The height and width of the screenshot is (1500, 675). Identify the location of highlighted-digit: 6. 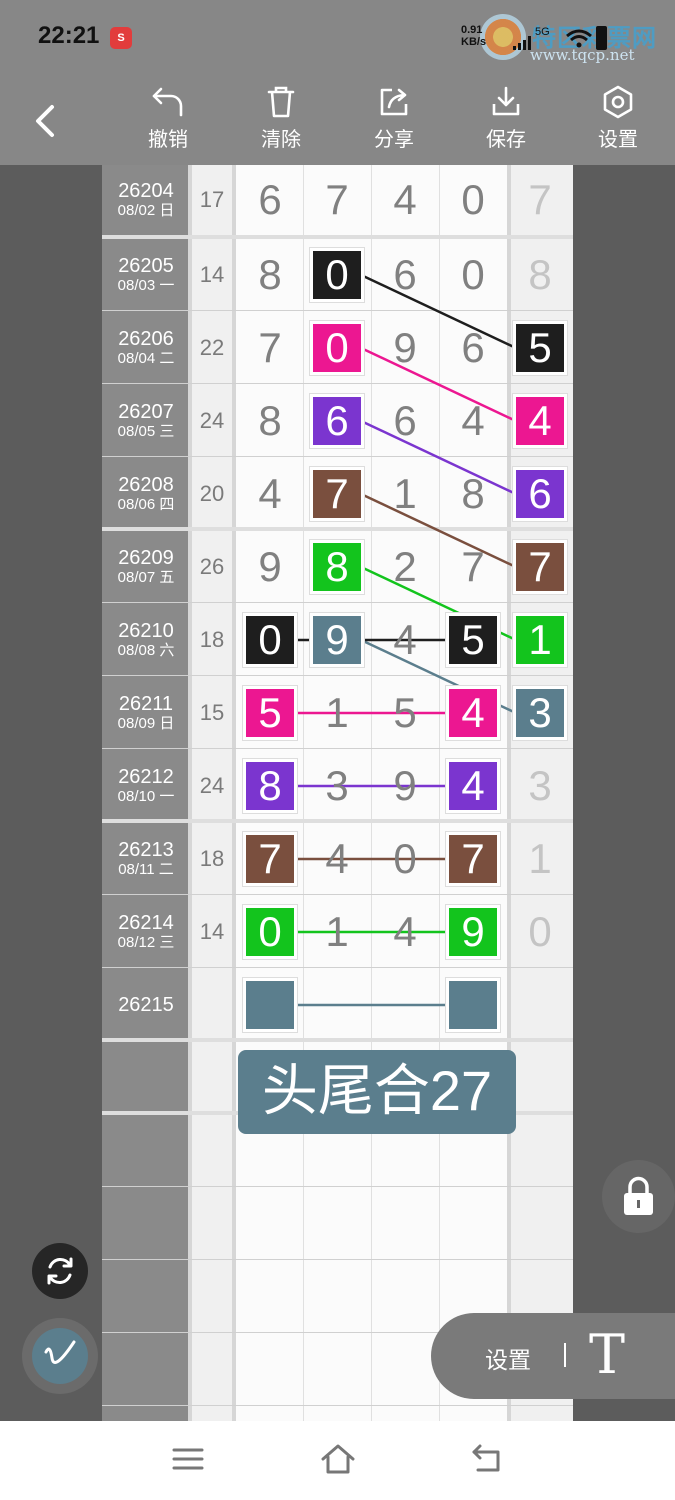
(337, 421).